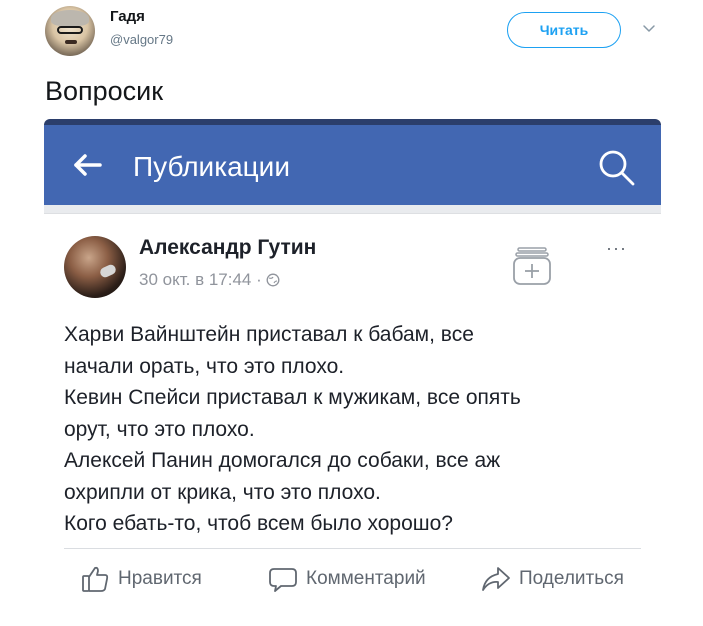  What do you see at coordinates (617, 168) in the screenshot?
I see `search-icon` at bounding box center [617, 168].